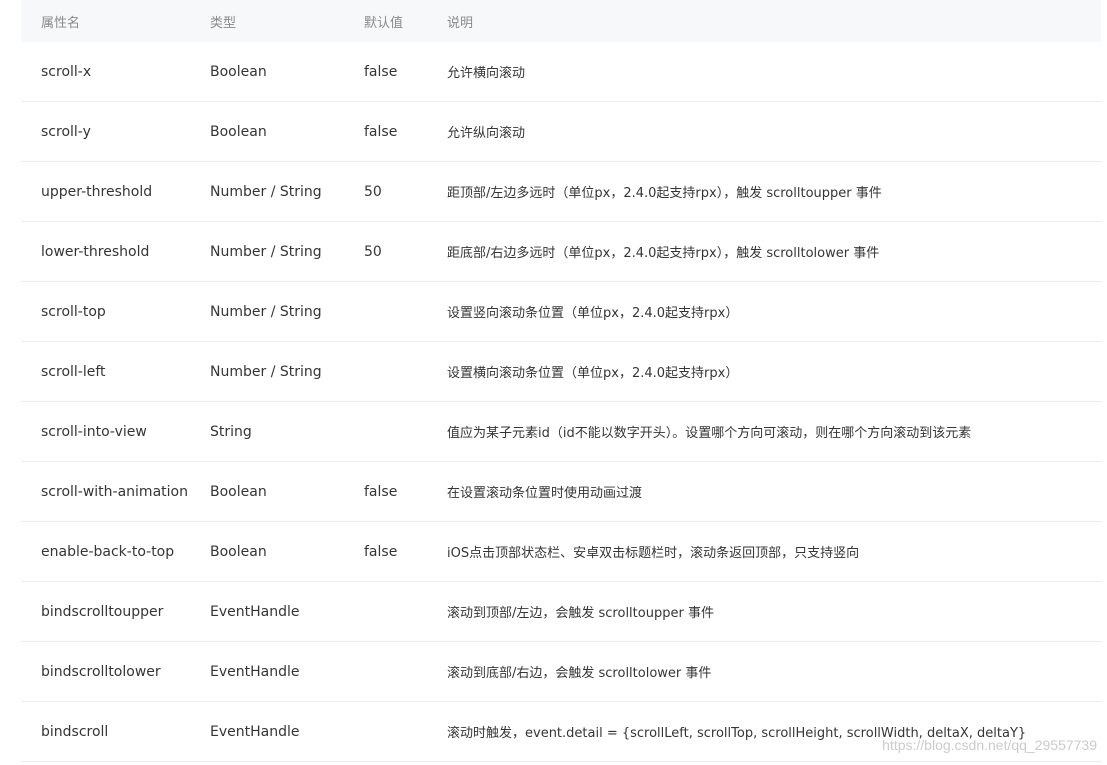 The width and height of the screenshot is (1107, 765). Describe the element at coordinates (102, 611) in the screenshot. I see `cell-name: bindscrolltoupper` at that location.